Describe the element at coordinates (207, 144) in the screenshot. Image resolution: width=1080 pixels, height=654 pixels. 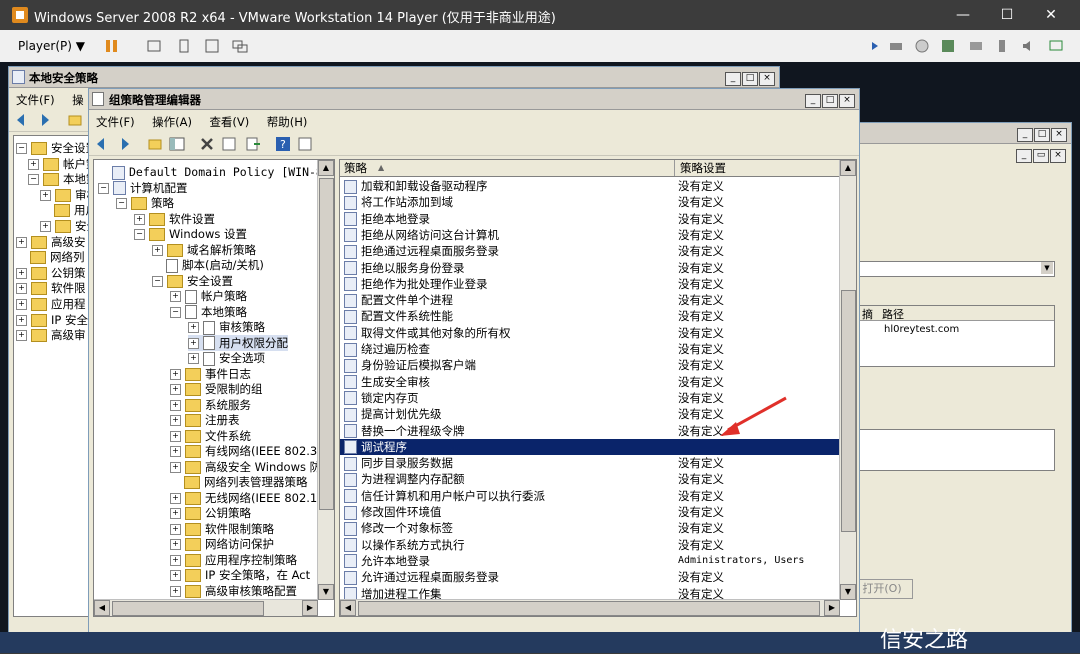
I see `delete-icon` at that location.